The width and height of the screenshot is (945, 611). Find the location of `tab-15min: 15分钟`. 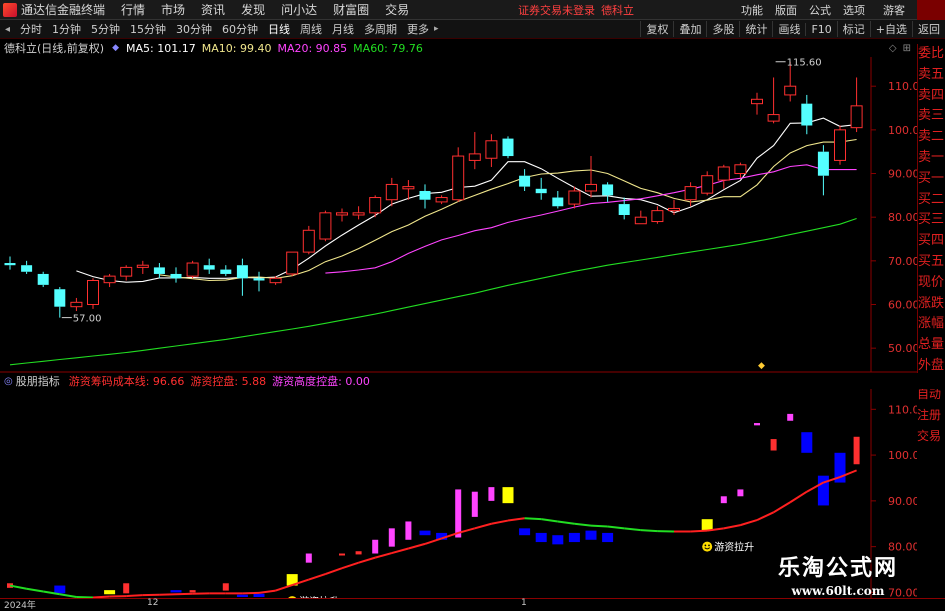

tab-15min: 15分钟 is located at coordinates (148, 29).